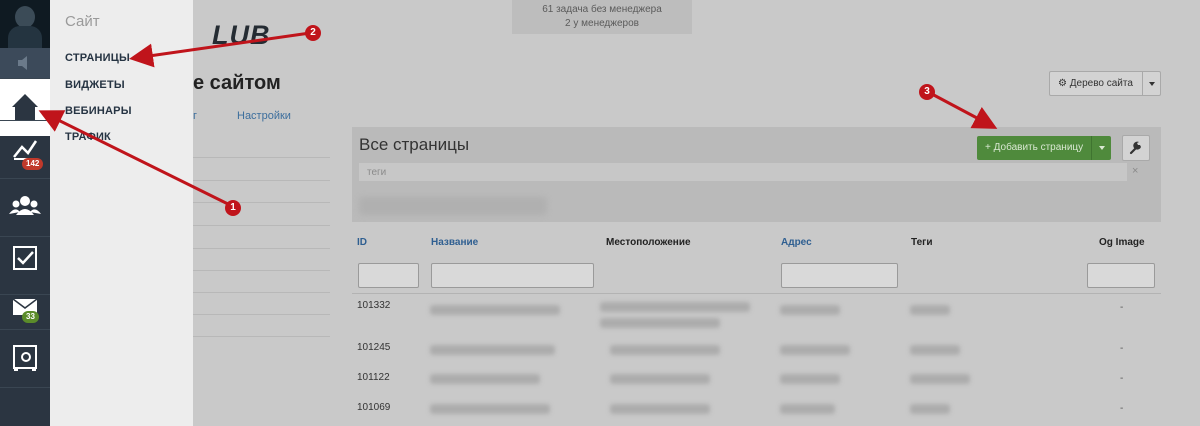  Describe the element at coordinates (233, 208) in the screenshot. I see `annotation-marker-1: 1` at that location.